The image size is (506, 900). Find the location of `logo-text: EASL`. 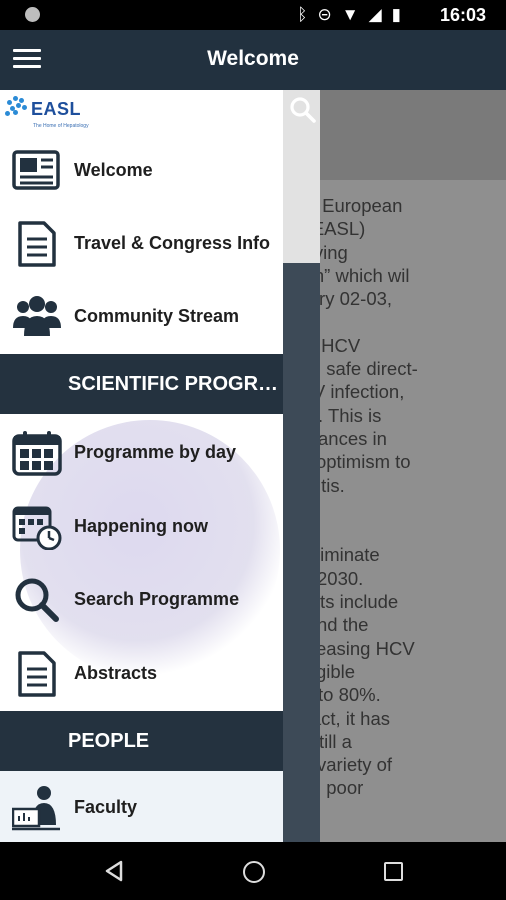

logo-text: EASL is located at coordinates (56, 109).